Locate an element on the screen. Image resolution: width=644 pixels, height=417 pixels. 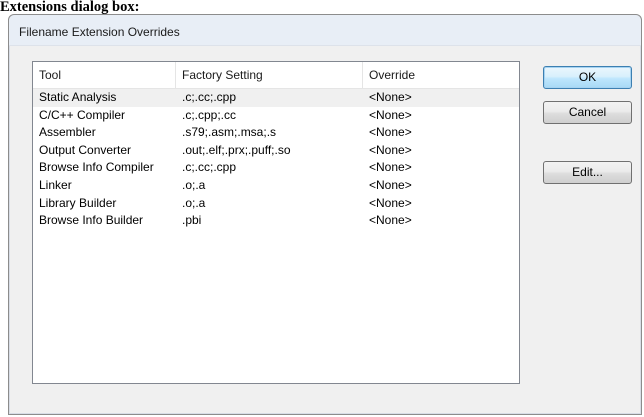
factory-setting-cell: .pbi is located at coordinates (192, 220).